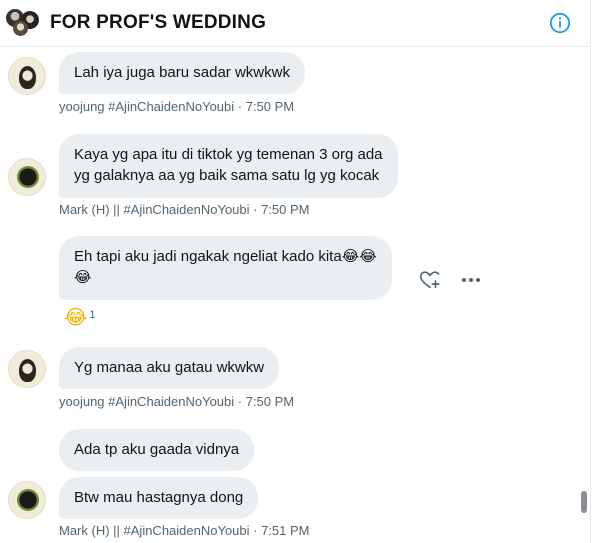 The image size is (598, 543). I want to click on message-text: Yg manaa aku gatau wkwkw, so click(169, 367).